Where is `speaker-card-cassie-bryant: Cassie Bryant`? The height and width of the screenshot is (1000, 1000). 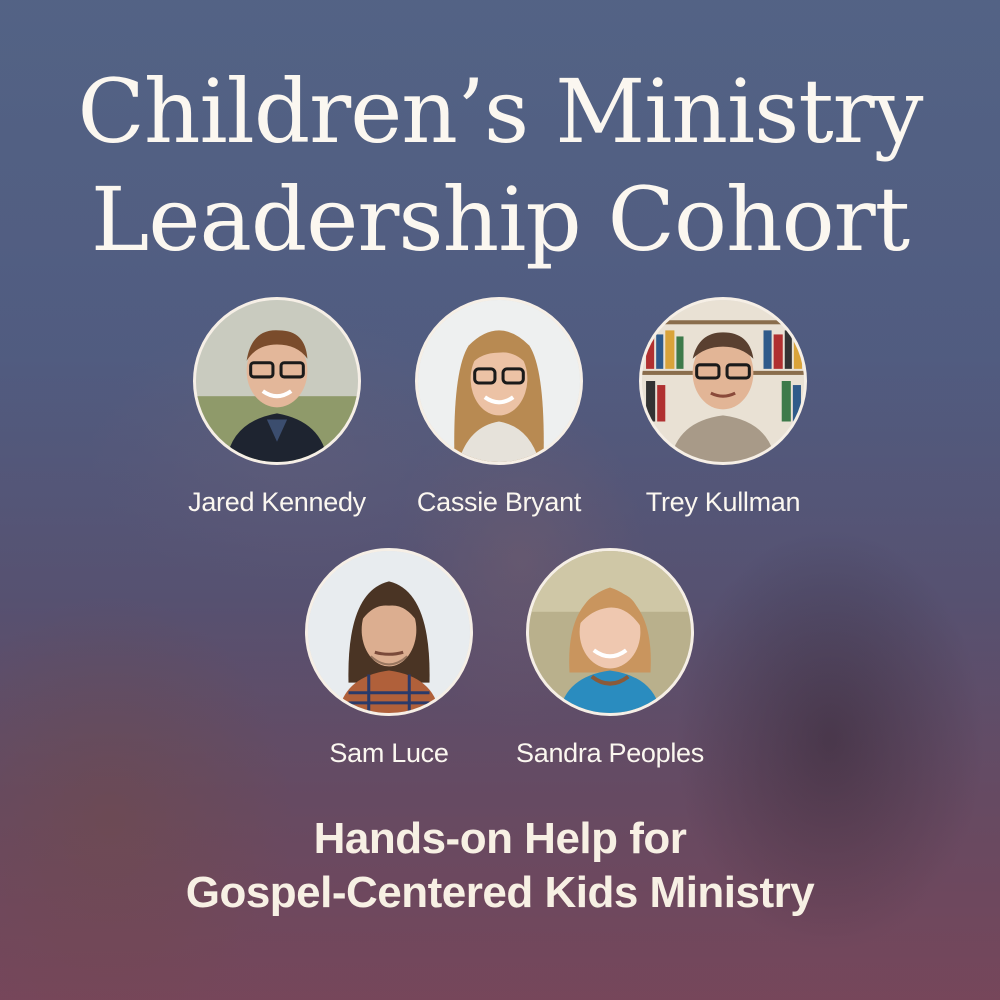 speaker-card-cassie-bryant: Cassie Bryant is located at coordinates (499, 407).